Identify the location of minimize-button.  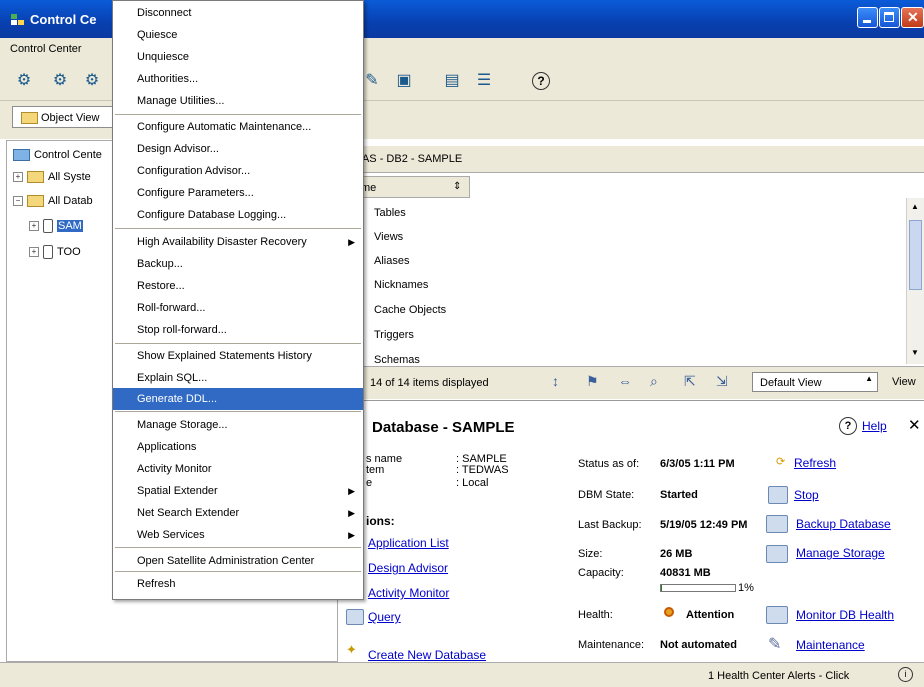
(867, 17).